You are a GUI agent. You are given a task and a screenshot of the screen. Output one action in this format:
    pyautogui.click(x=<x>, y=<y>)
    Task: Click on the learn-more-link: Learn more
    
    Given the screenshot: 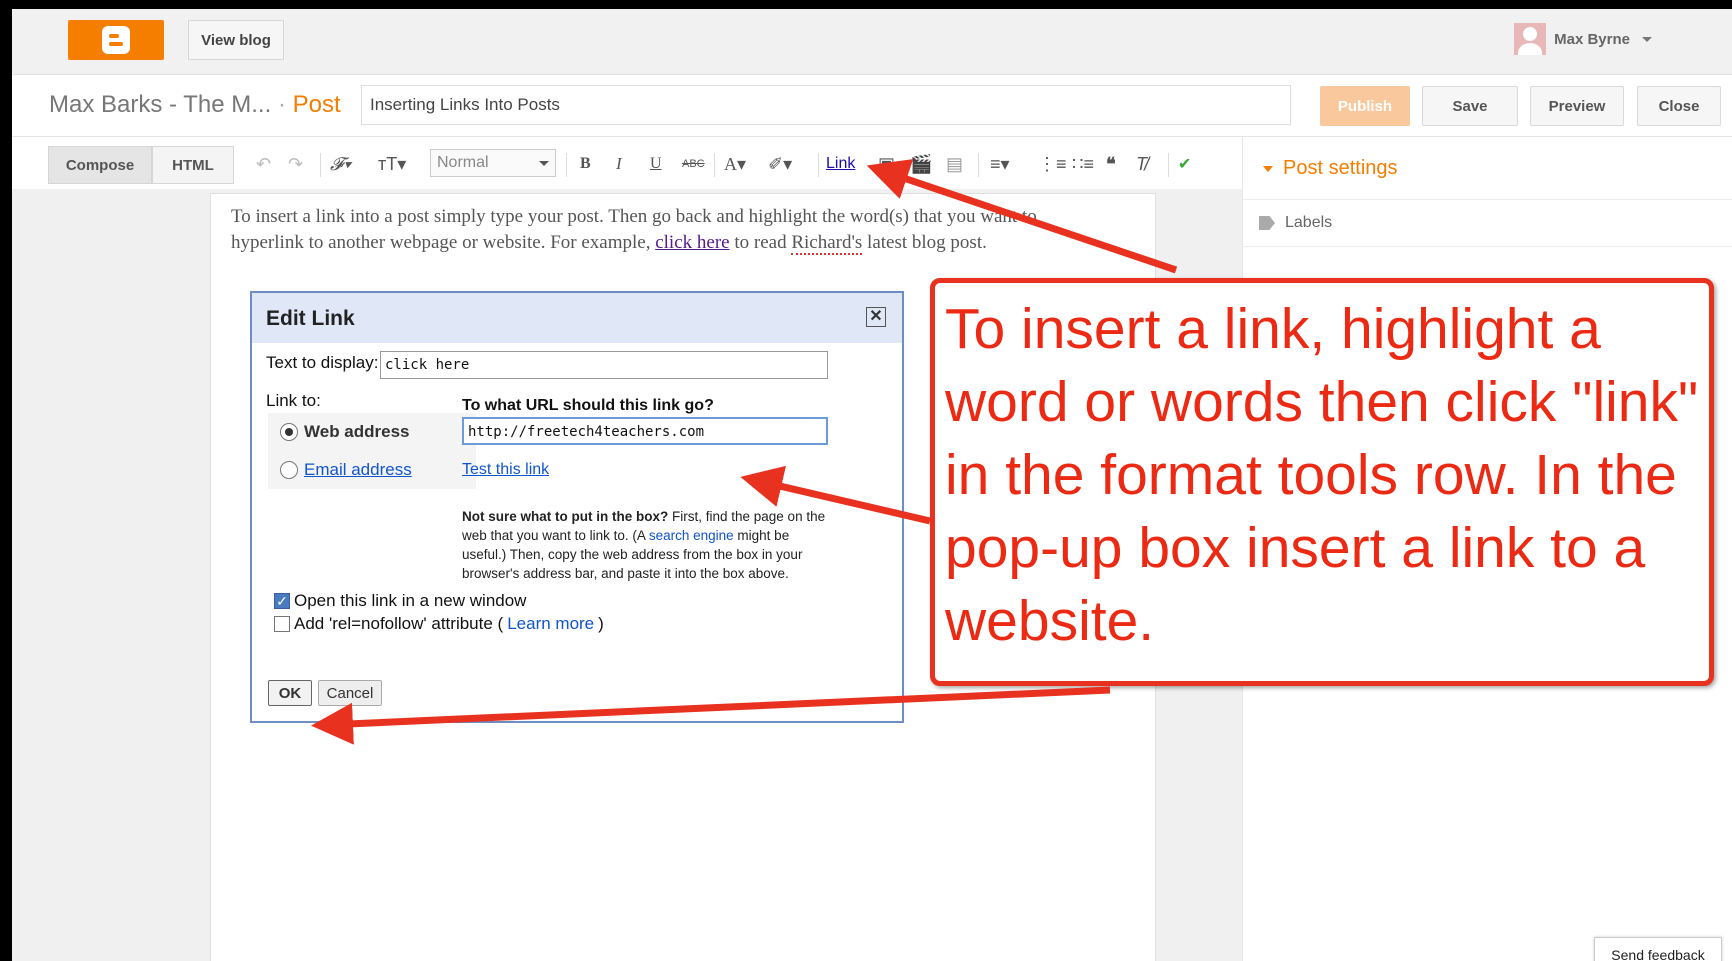 What is the action you would take?
    pyautogui.click(x=550, y=624)
    